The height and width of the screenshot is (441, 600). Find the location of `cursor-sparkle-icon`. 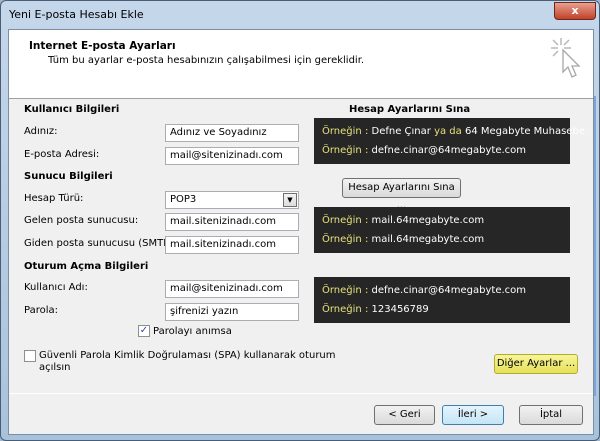

cursor-sparkle-icon is located at coordinates (566, 58).